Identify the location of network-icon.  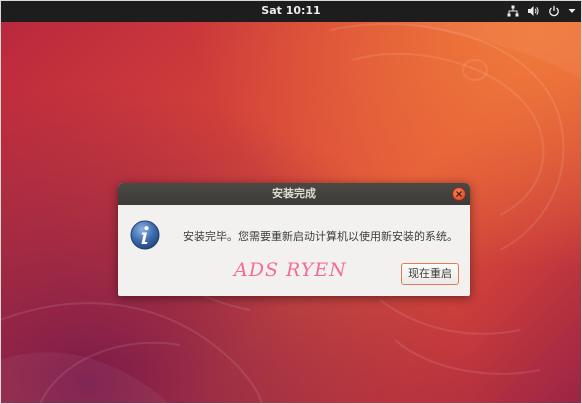
(513, 11).